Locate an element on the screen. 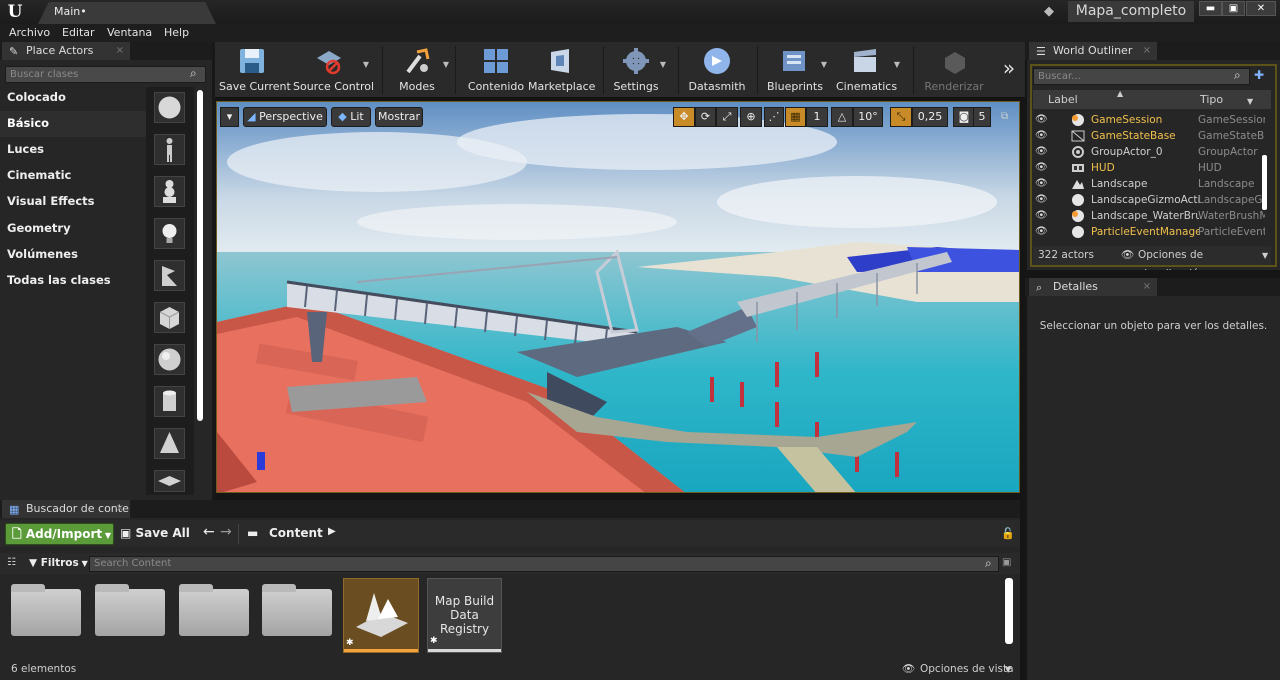 Image resolution: width=1280 pixels, height=680 pixels. cube-icon is located at coordinates (169, 317).